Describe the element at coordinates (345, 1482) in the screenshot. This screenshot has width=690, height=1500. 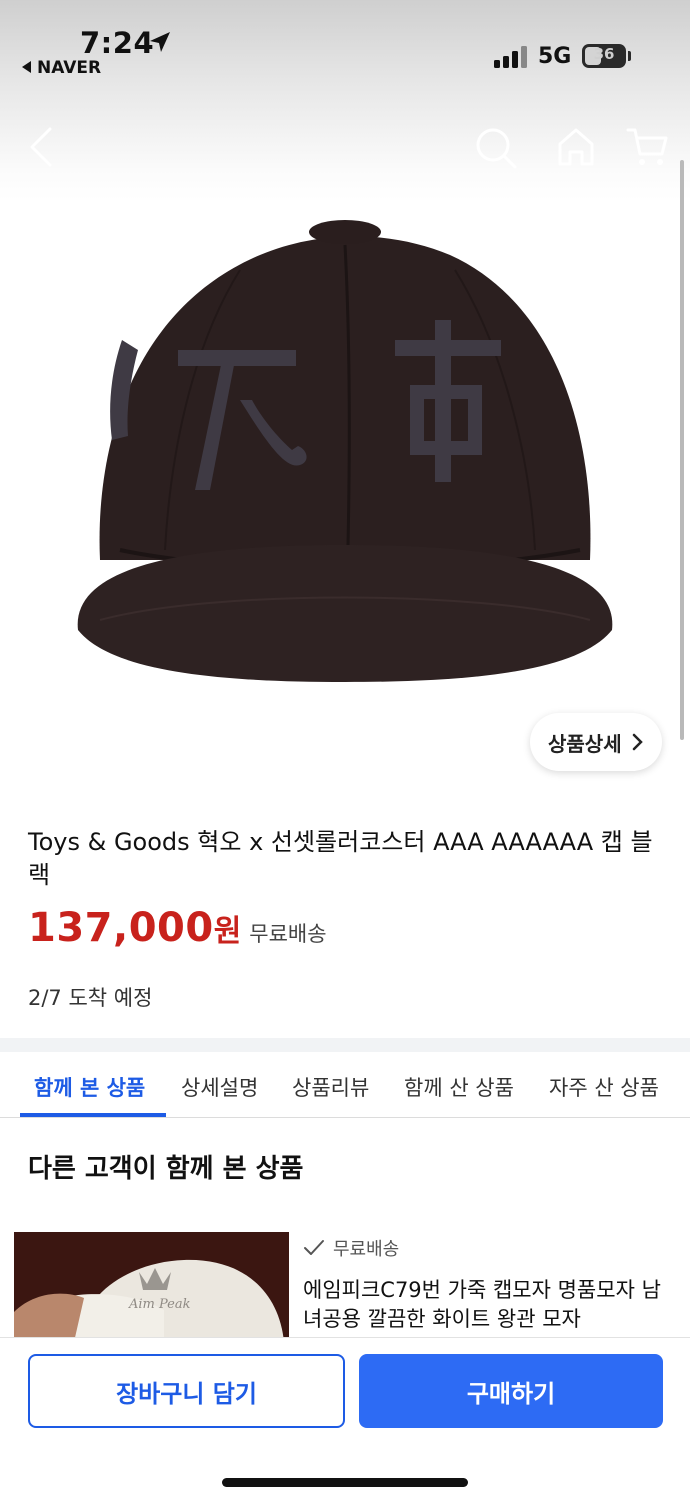
I see `home-indicator` at that location.